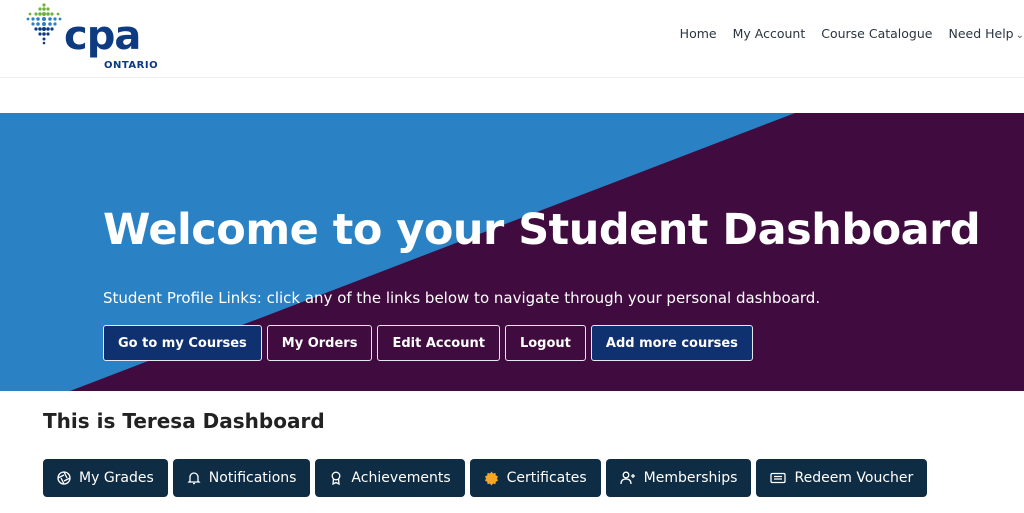  What do you see at coordinates (778, 478) in the screenshot?
I see `ticket-icon` at bounding box center [778, 478].